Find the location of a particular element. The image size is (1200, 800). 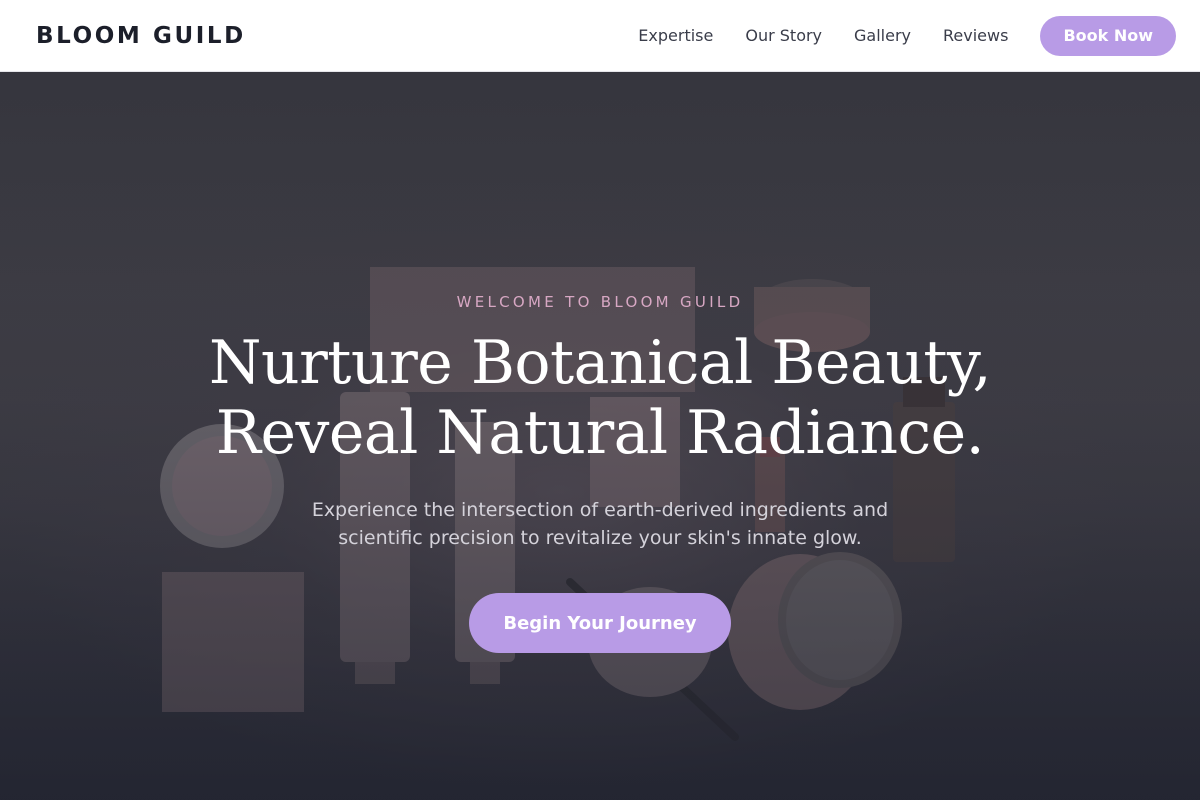

hero-eyebrow: WELCOME TO BLOOM GUILD is located at coordinates (600, 302).